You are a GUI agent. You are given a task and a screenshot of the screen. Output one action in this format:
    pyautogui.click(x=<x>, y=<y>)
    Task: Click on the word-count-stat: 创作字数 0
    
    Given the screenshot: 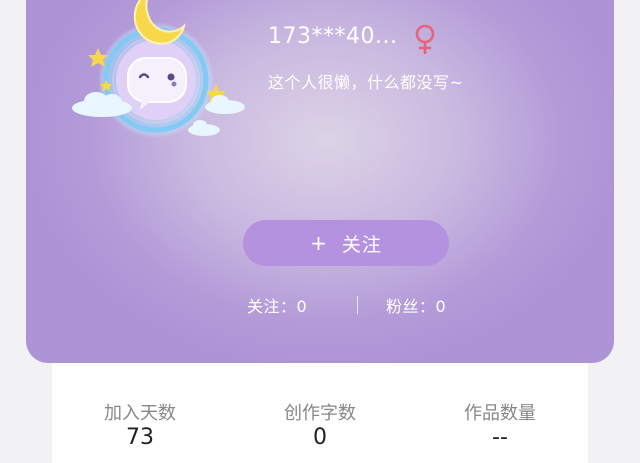 What is the action you would take?
    pyautogui.click(x=320, y=424)
    